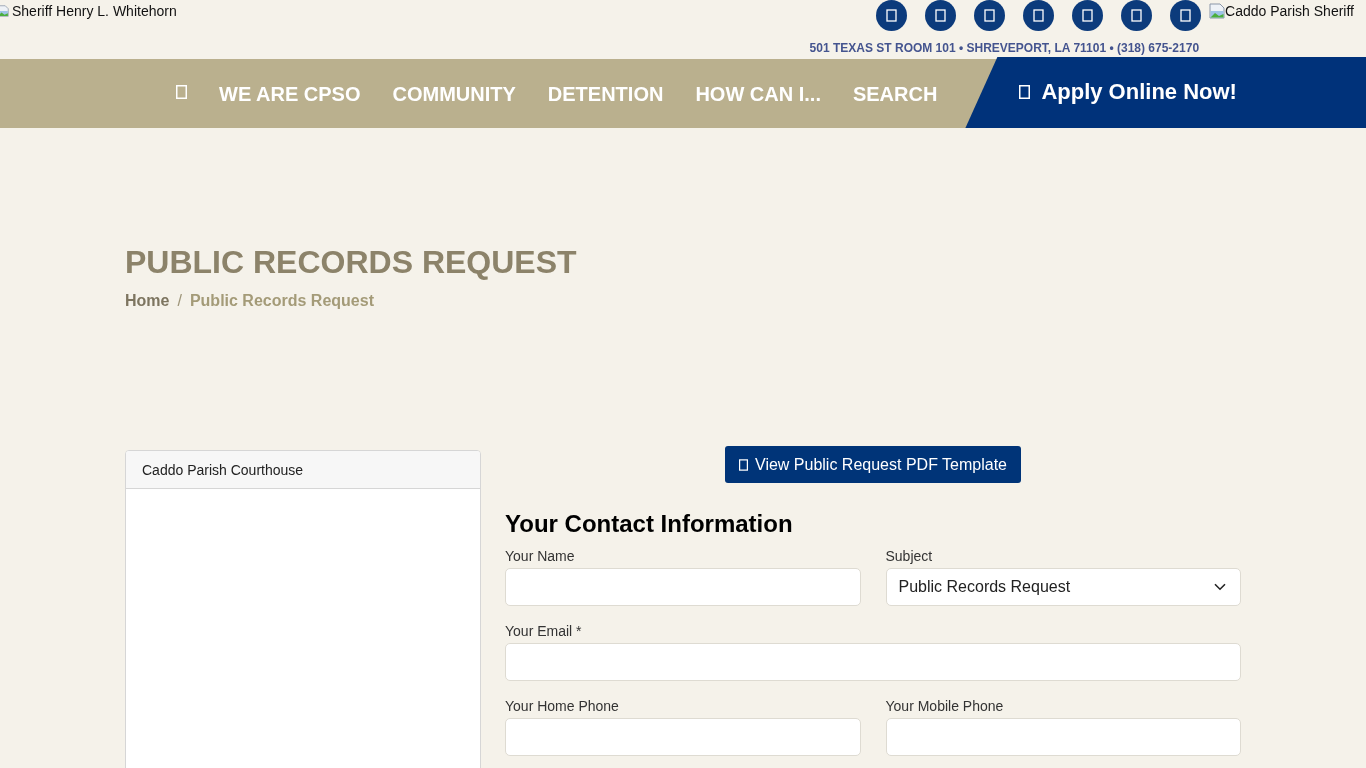  I want to click on card-title: Caddo Parish Courthouse, so click(223, 469).